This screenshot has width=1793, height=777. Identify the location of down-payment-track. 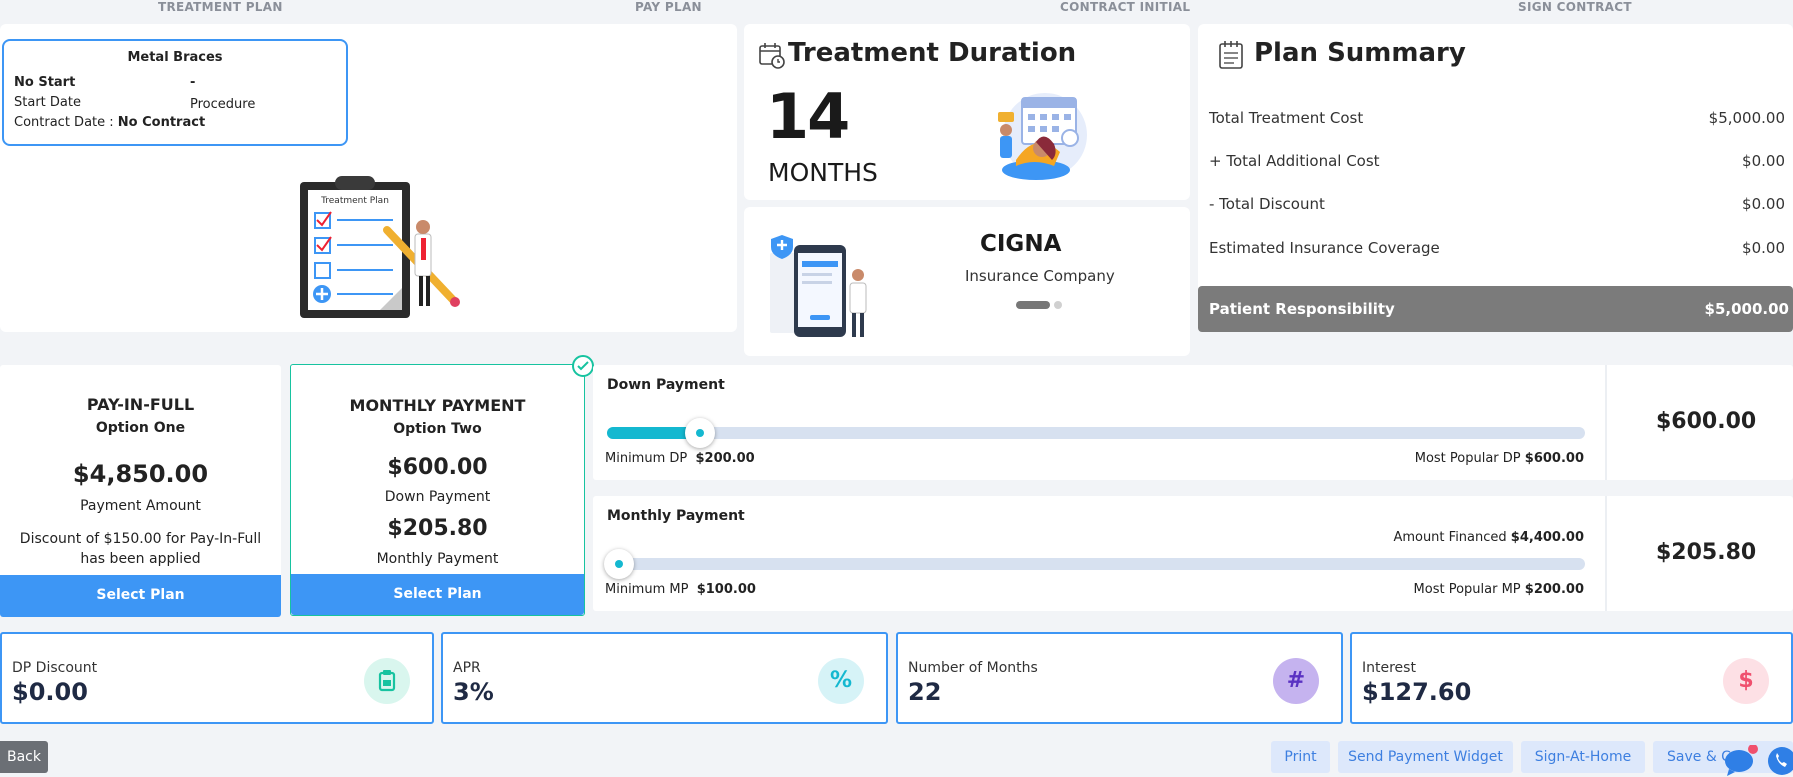
(1096, 433).